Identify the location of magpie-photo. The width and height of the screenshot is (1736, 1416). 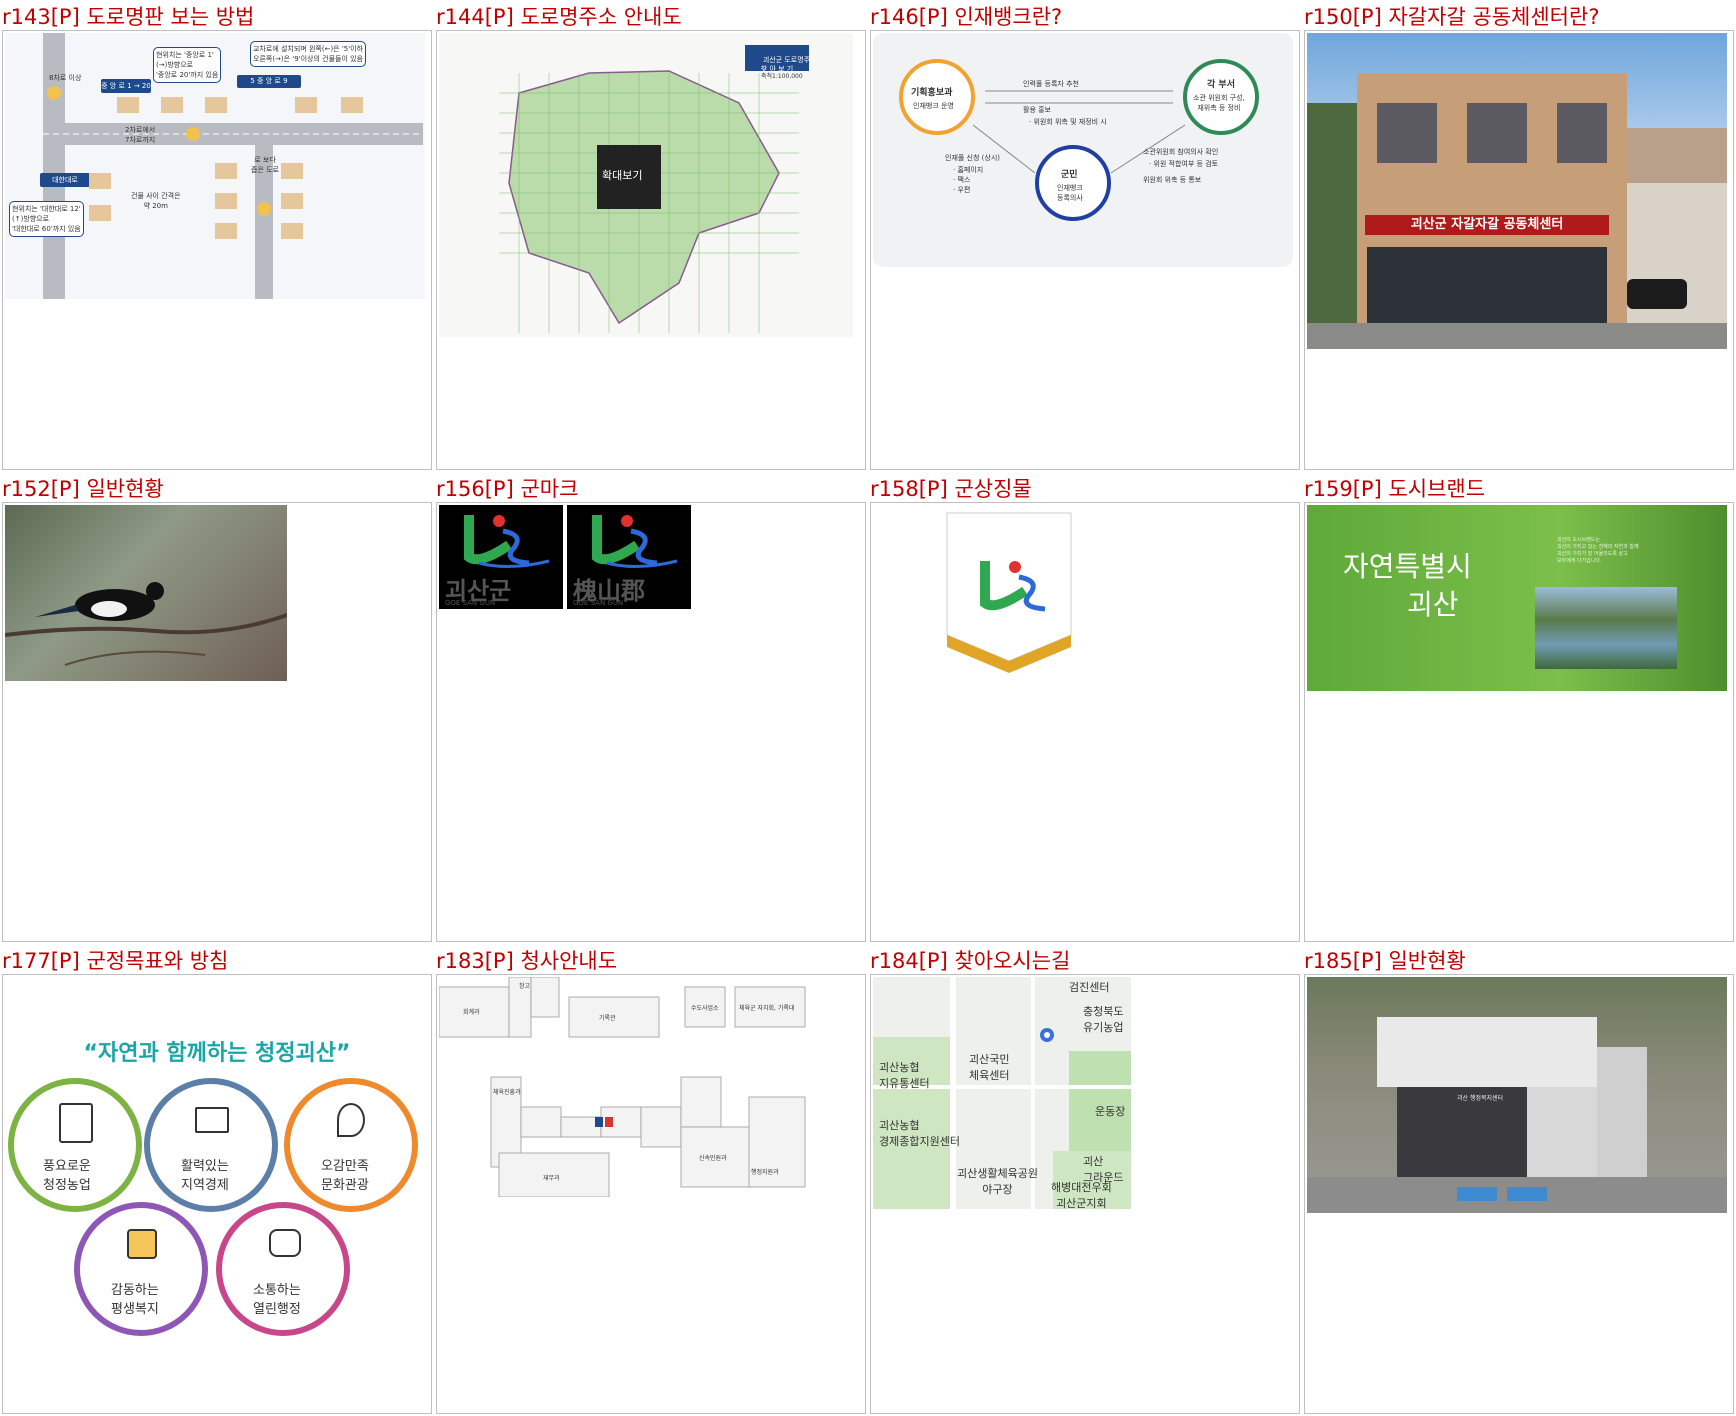
(146, 593).